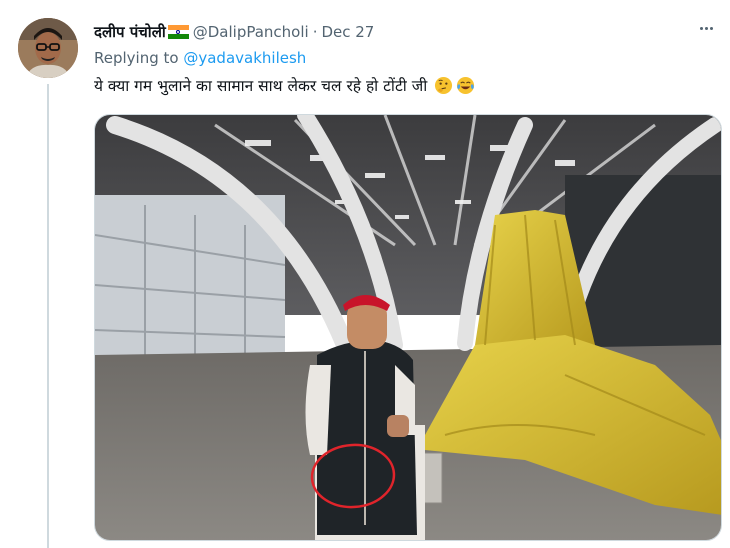 The height and width of the screenshot is (548, 730). I want to click on author-handle: @DalipPancholi, so click(251, 32).